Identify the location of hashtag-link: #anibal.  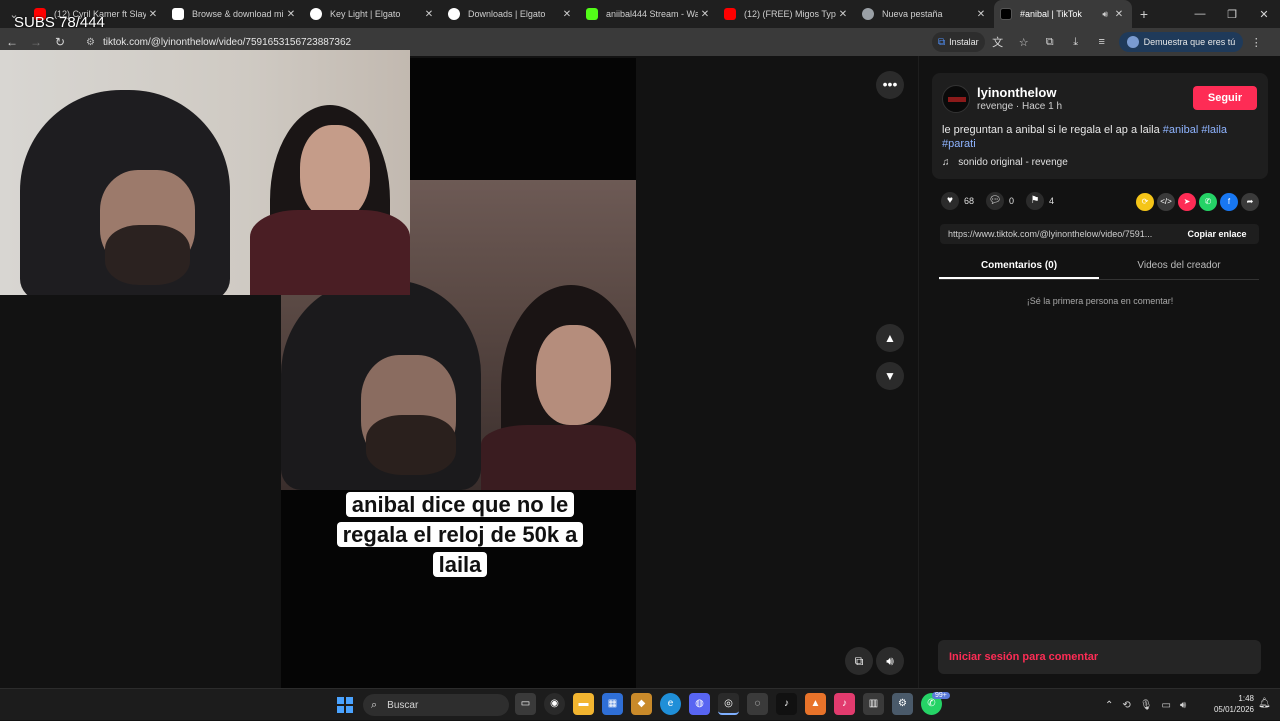
(1180, 130).